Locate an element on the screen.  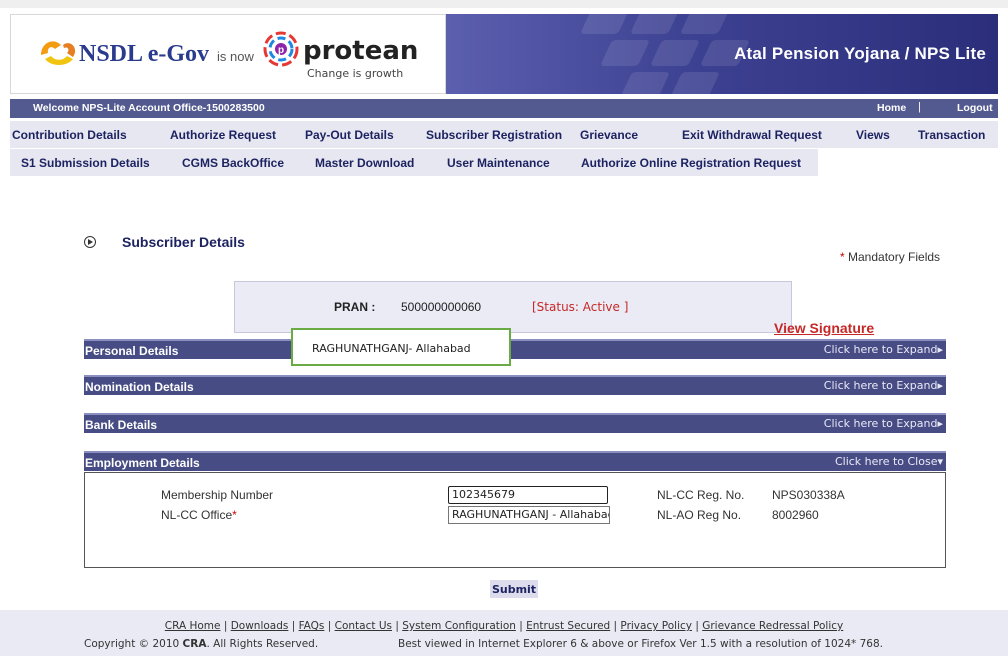
calculator-graphic is located at coordinates (605, 24).